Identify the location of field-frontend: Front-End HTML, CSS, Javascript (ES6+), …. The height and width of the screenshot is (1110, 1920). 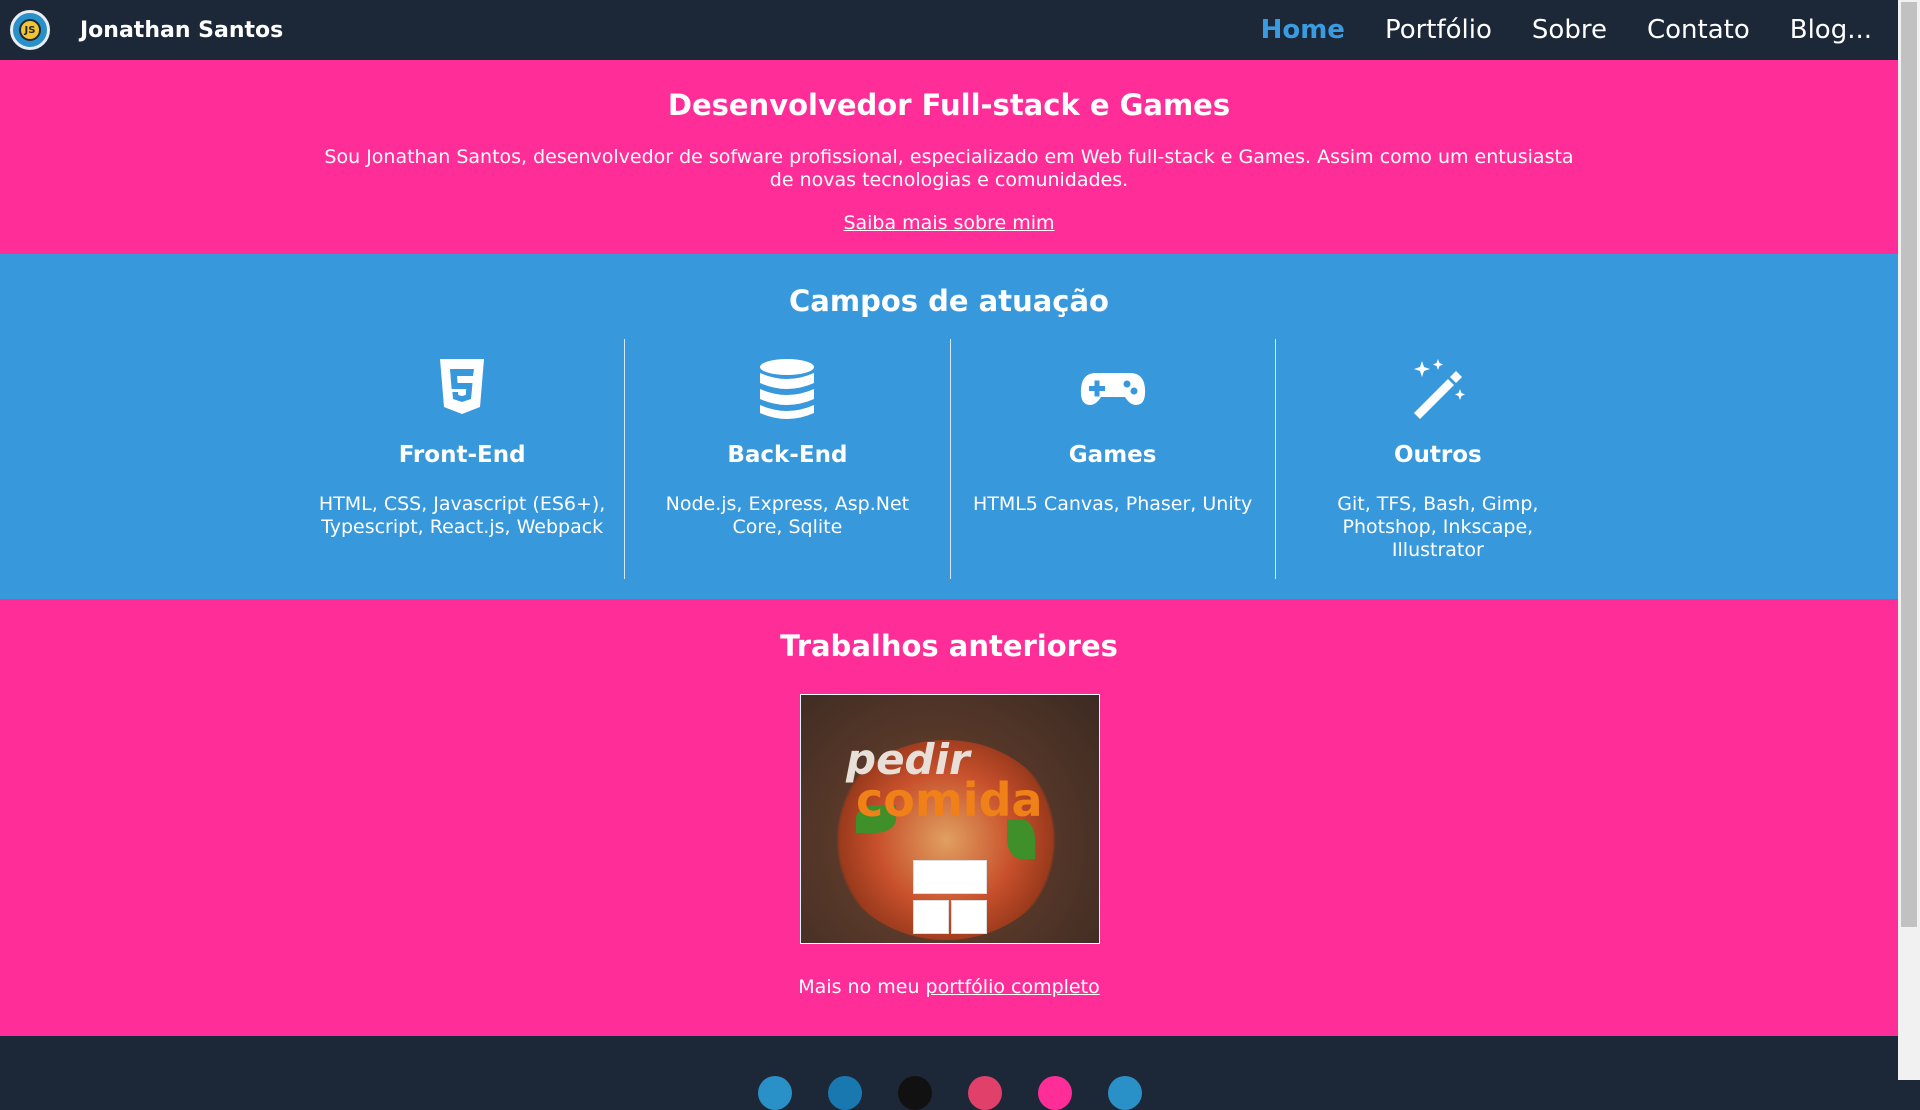
(462, 459).